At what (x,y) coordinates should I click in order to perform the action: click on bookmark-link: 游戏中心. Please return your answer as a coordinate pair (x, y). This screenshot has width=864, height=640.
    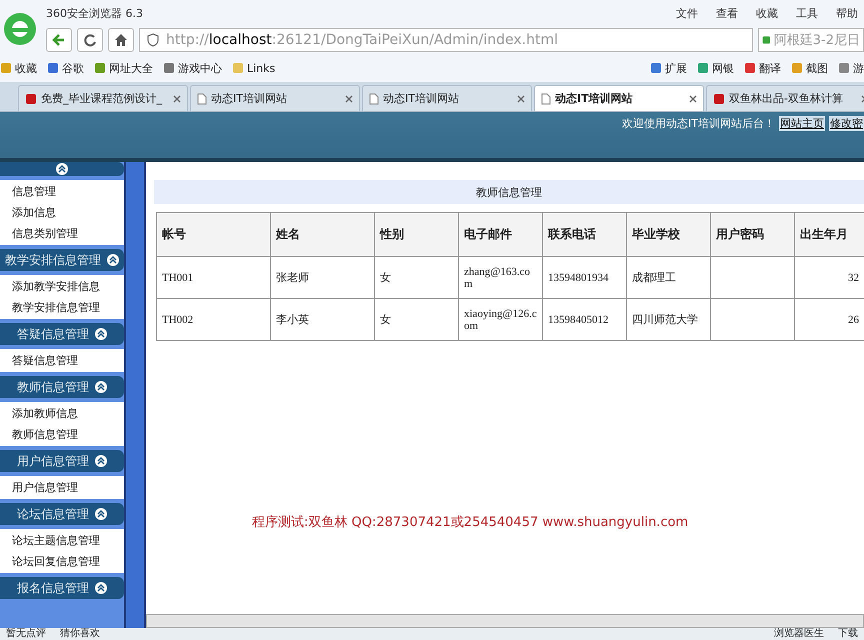
    Looking at the image, I should click on (192, 68).